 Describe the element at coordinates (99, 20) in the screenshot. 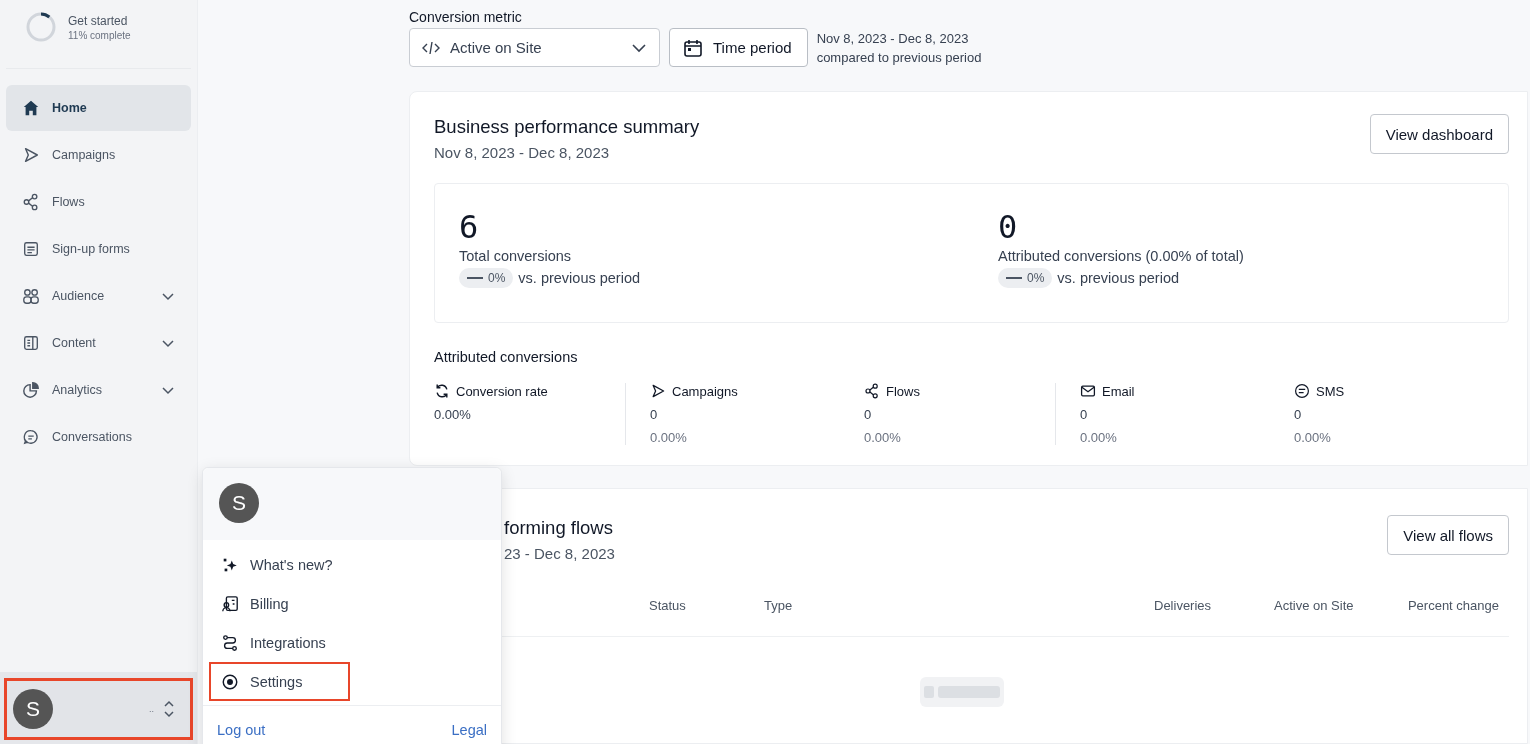

I see `onboarding-title: Get started` at that location.